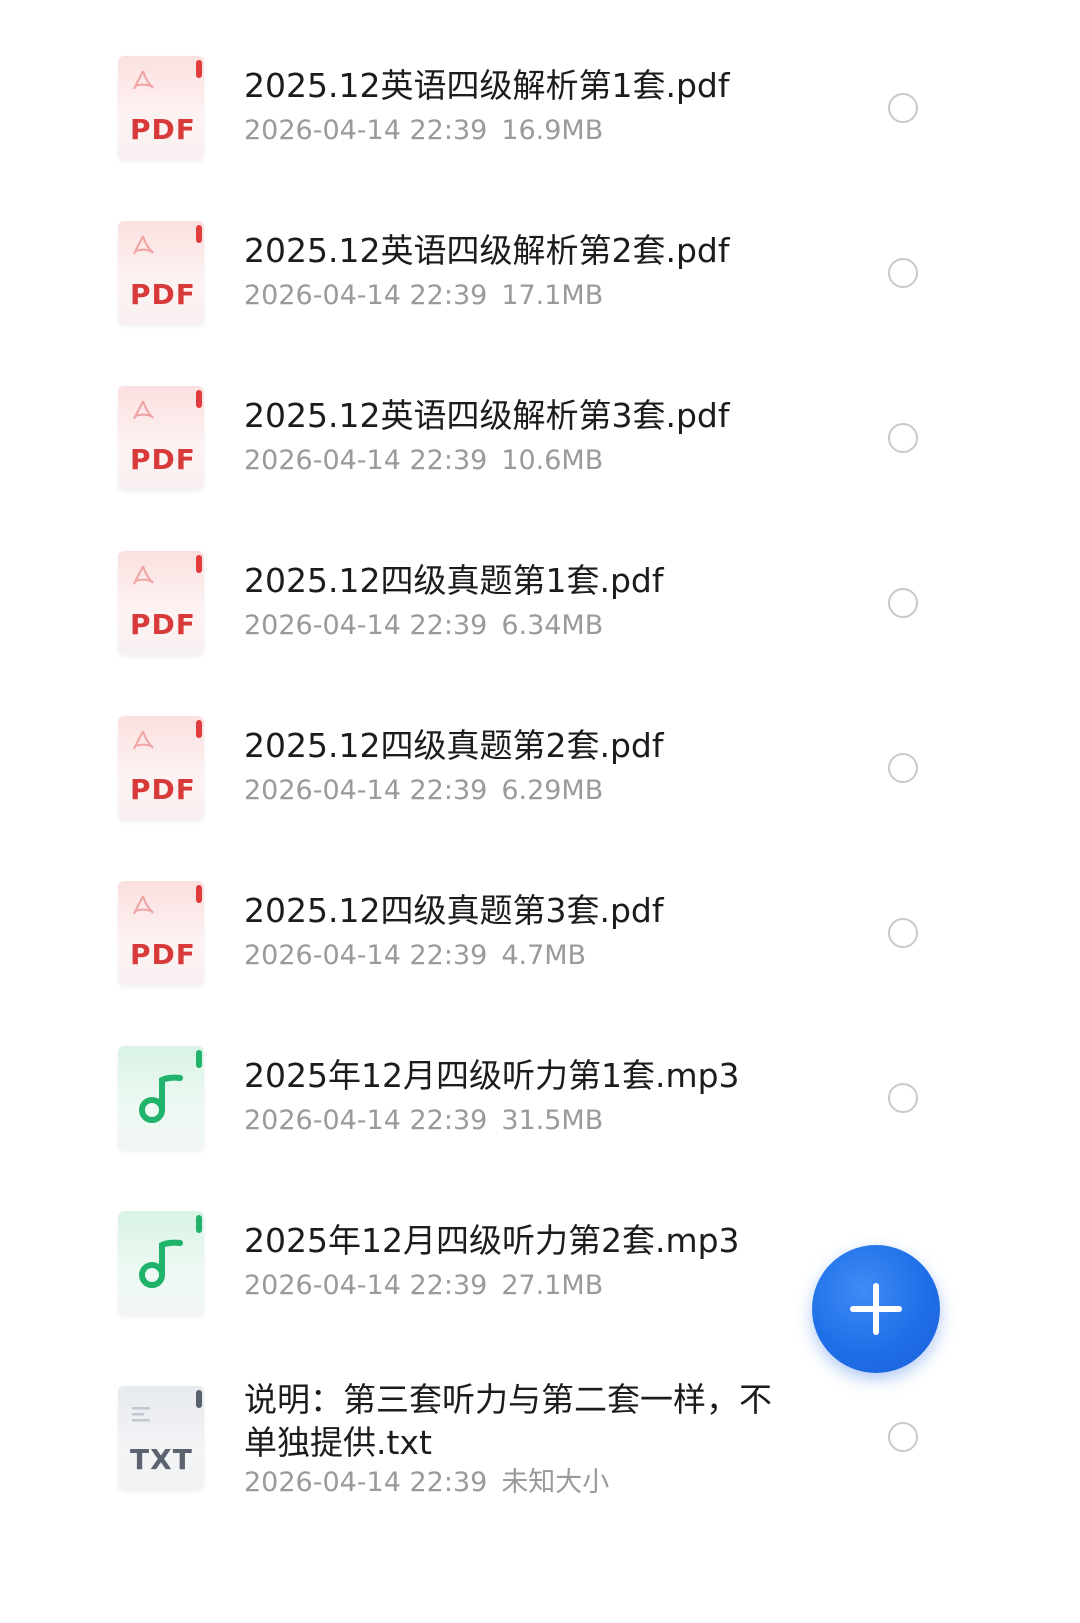  What do you see at coordinates (552, 460) in the screenshot?
I see `file-size: 10.6MB` at bounding box center [552, 460].